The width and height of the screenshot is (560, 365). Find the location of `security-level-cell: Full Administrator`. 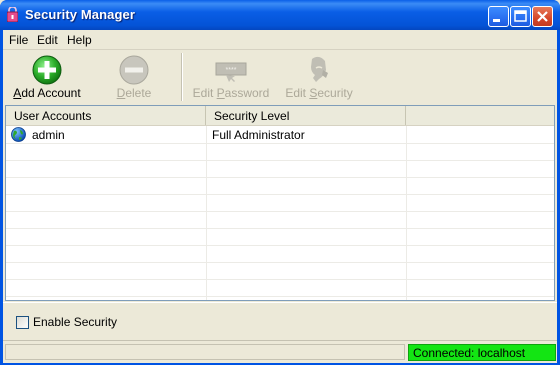

security-level-cell: Full Administrator is located at coordinates (258, 135).